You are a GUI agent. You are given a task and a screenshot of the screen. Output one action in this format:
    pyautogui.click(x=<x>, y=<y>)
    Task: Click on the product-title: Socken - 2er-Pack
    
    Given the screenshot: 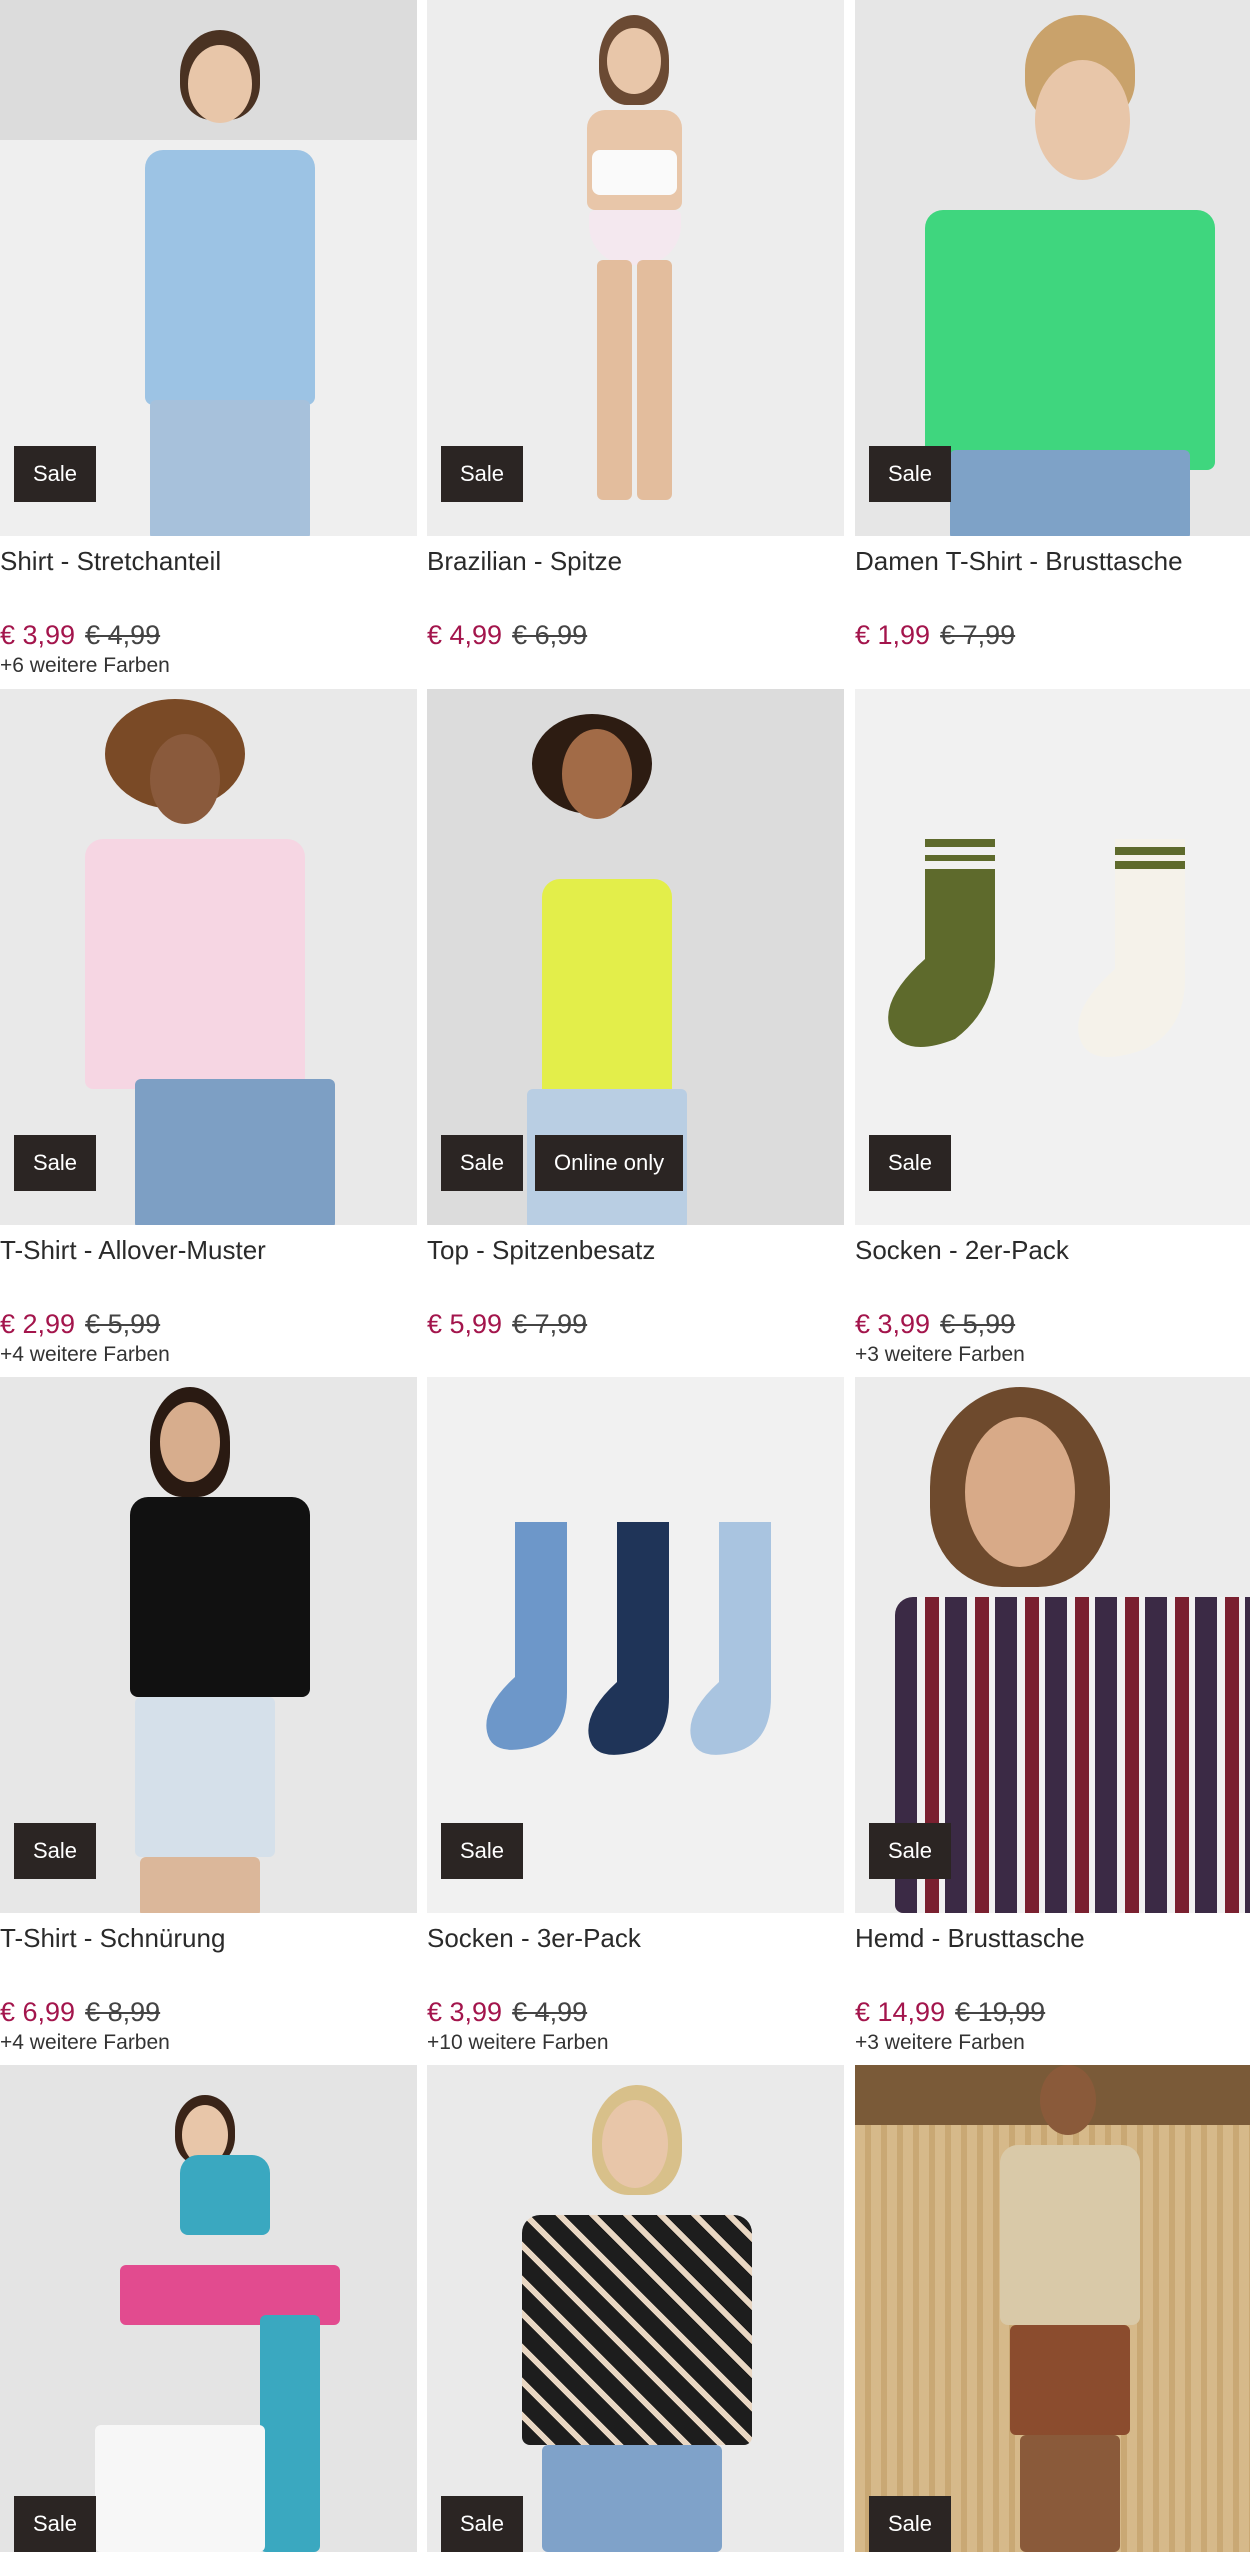 What is the action you would take?
    pyautogui.click(x=1052, y=1250)
    